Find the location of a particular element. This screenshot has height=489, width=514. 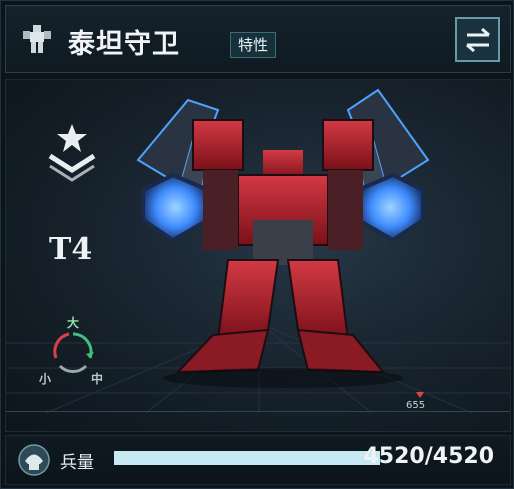

swap-button is located at coordinates (477, 39).